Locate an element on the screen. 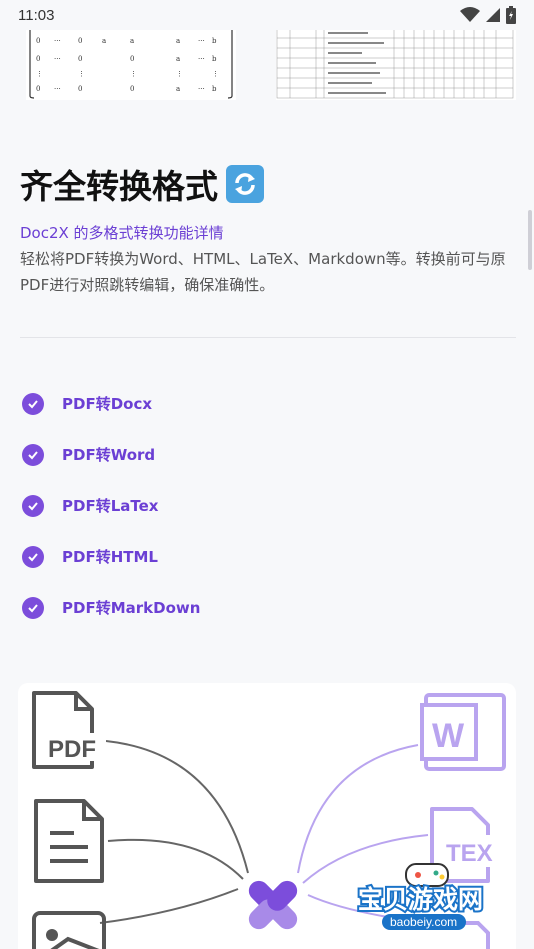 The width and height of the screenshot is (534, 949). arrows-cycle-icon is located at coordinates (245, 184).